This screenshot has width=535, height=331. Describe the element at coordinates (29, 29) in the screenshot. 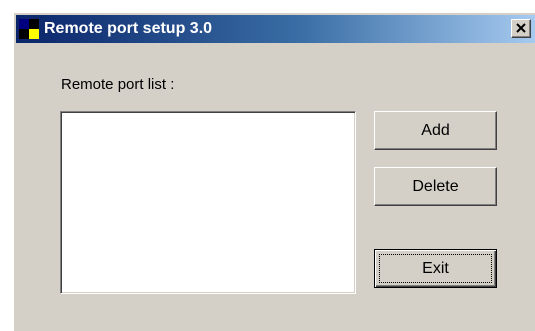

I see `app-icon` at that location.